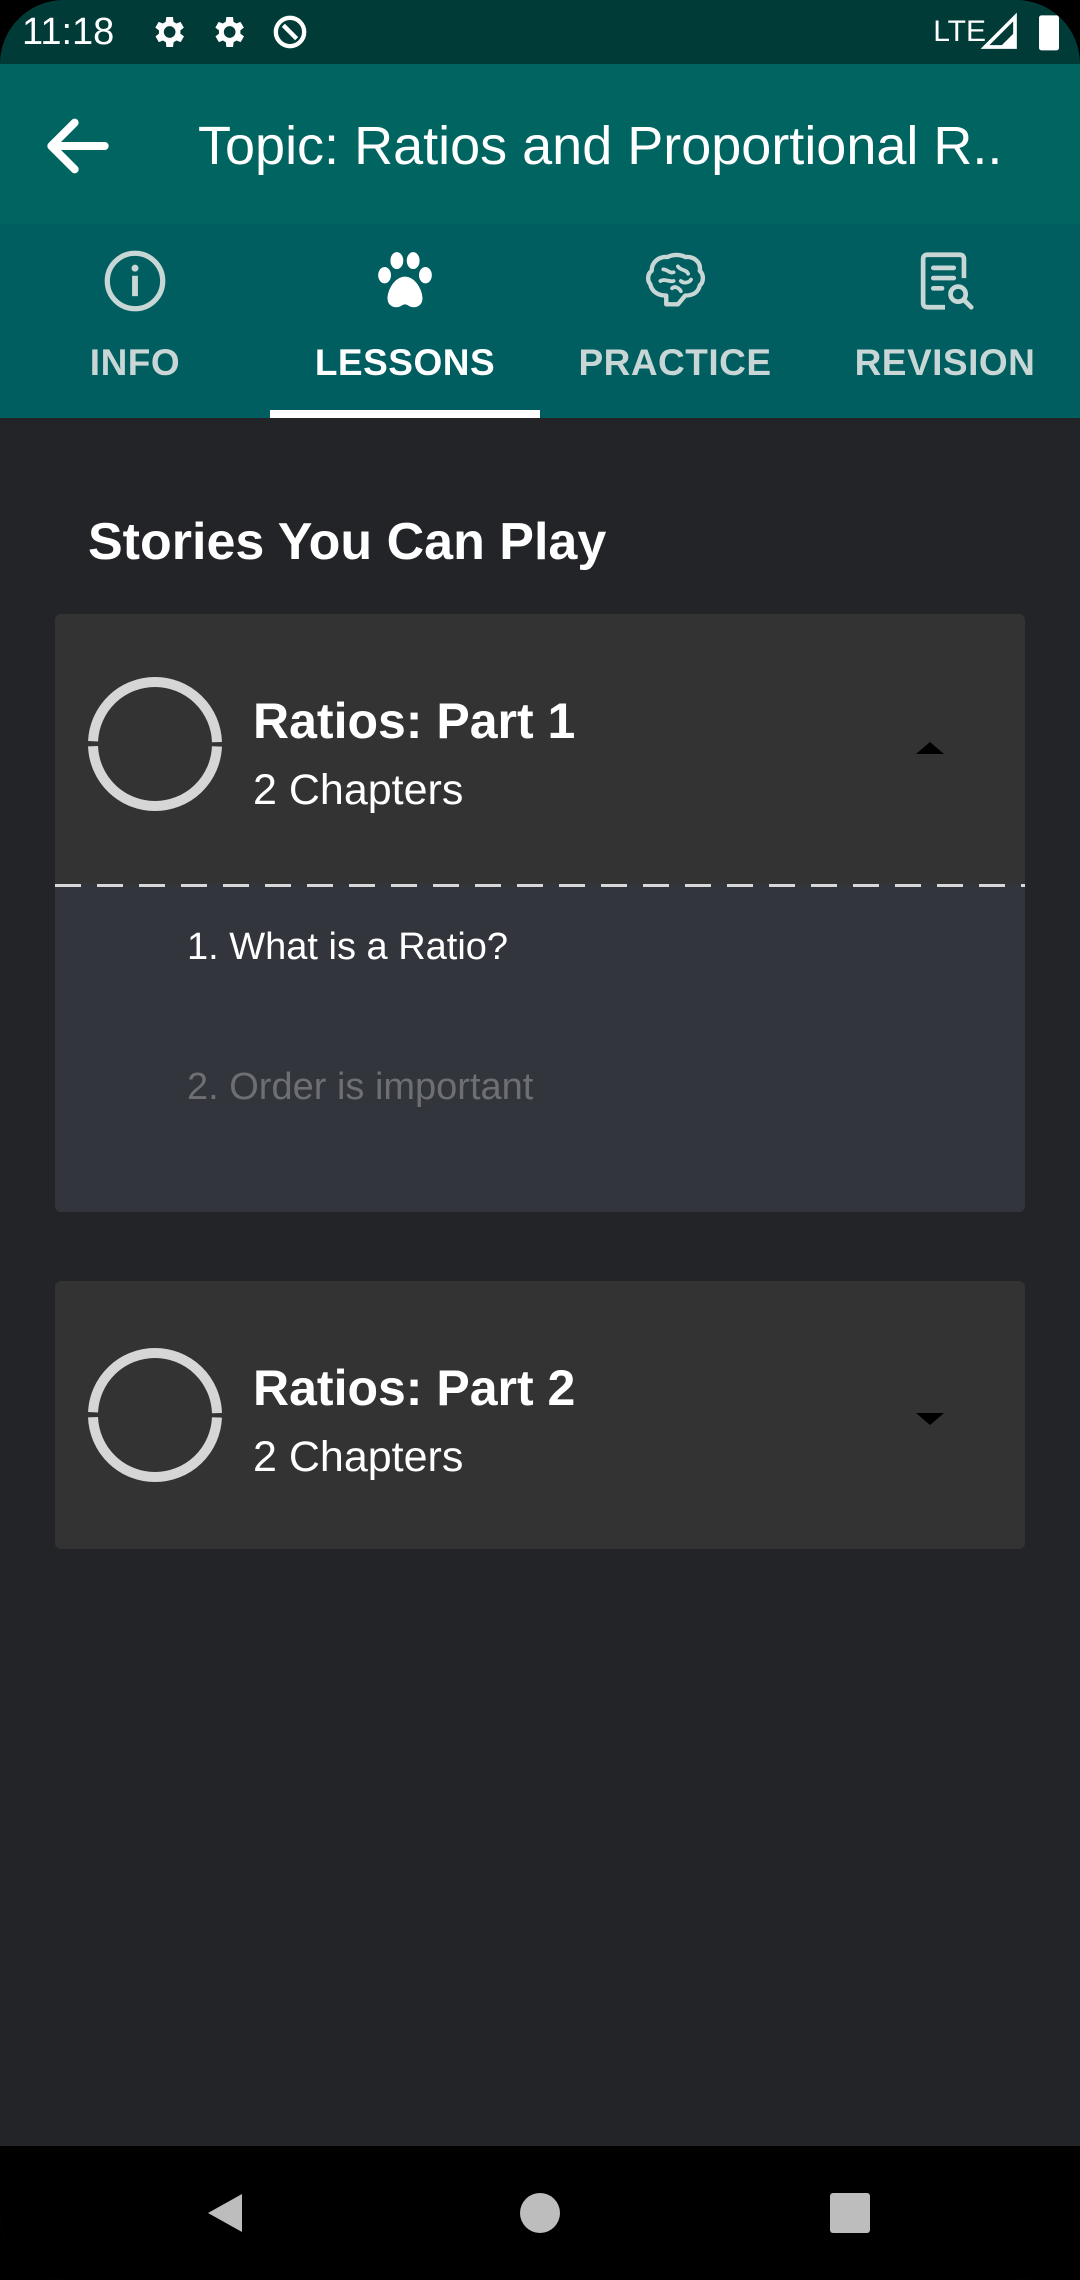 The height and width of the screenshot is (2280, 1080). What do you see at coordinates (414, 721) in the screenshot?
I see `story-title: Ratios: Part 1` at bounding box center [414, 721].